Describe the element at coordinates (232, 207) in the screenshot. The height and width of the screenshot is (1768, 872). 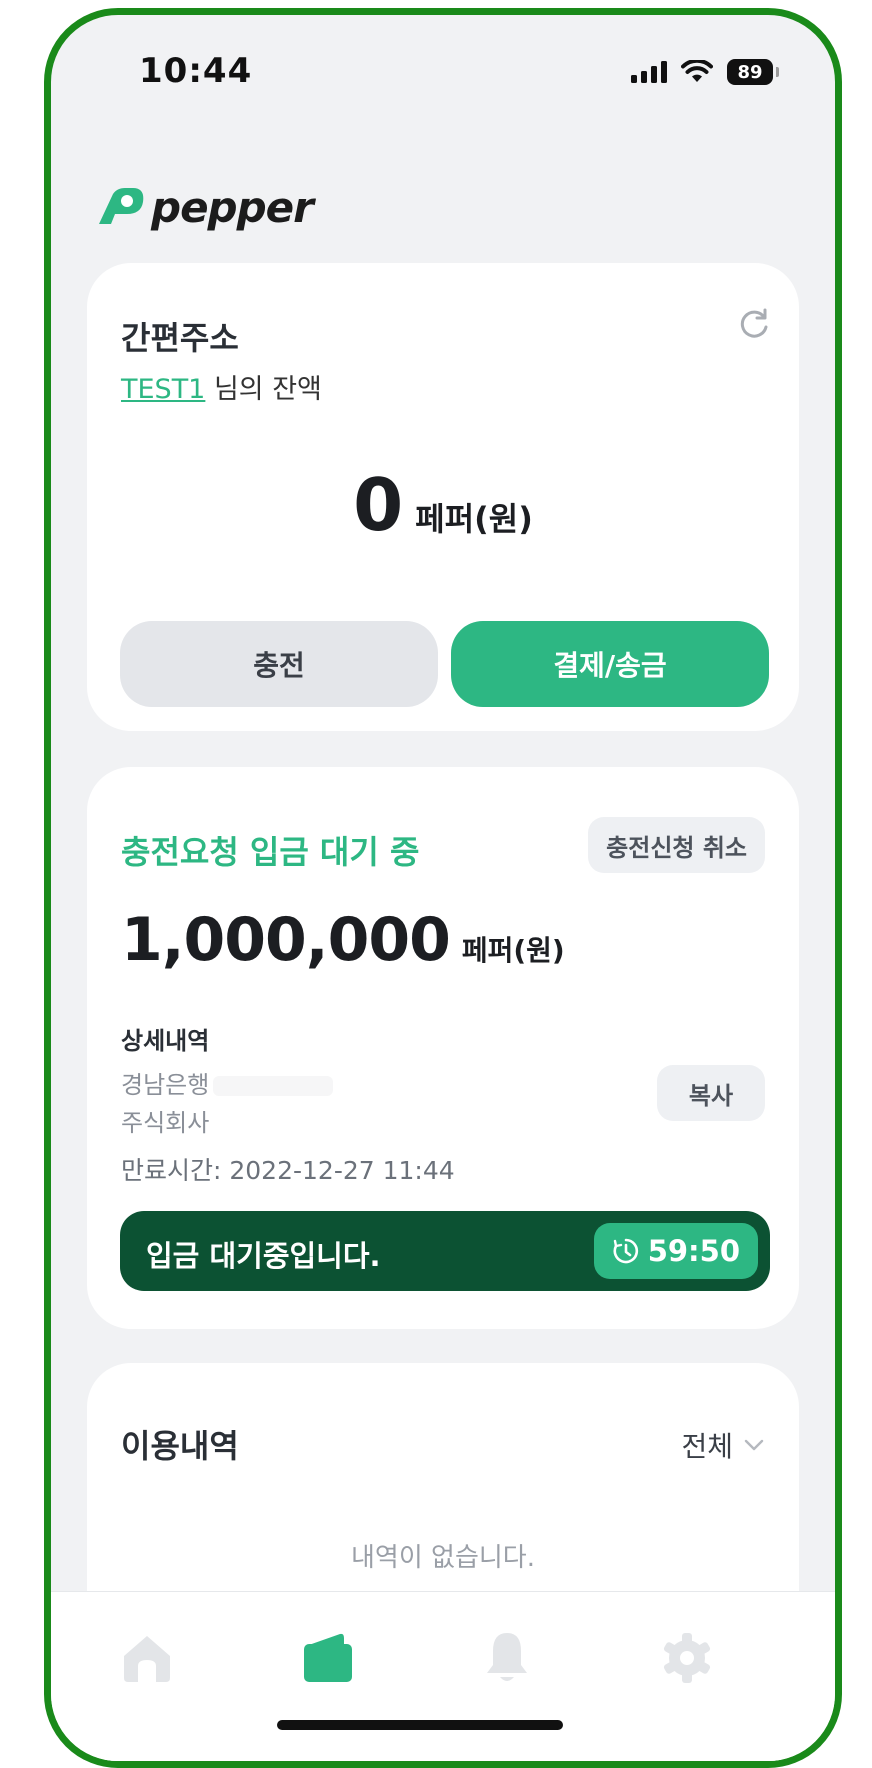
I see `logo-wordmark: pepper` at that location.